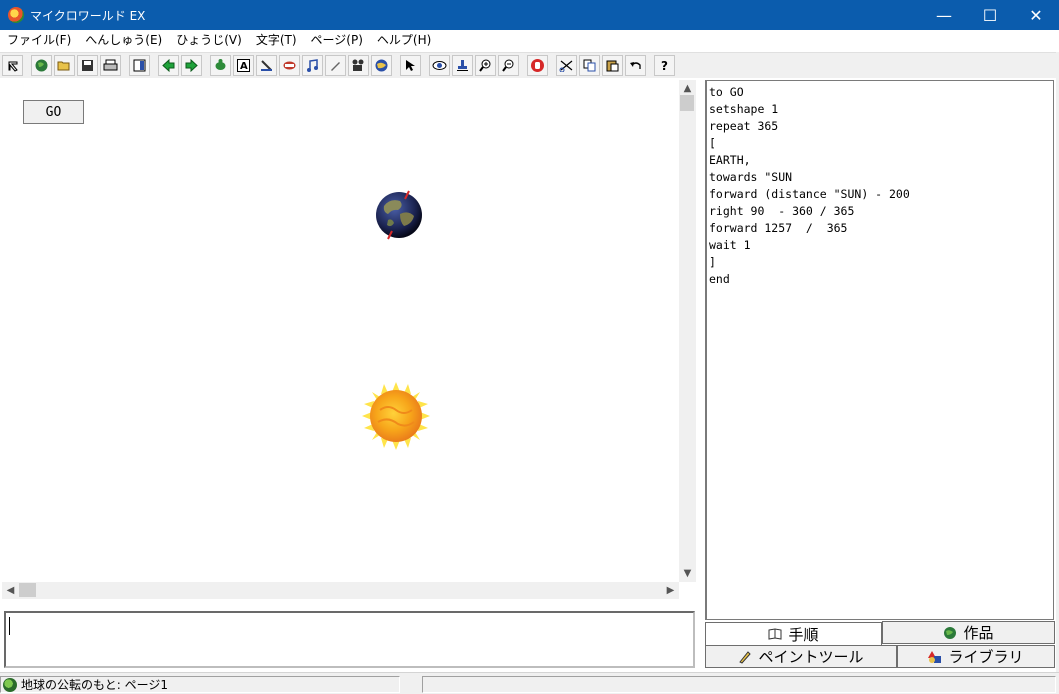  What do you see at coordinates (276, 40) in the screenshot?
I see `menu-text: 文字(T)` at bounding box center [276, 40].